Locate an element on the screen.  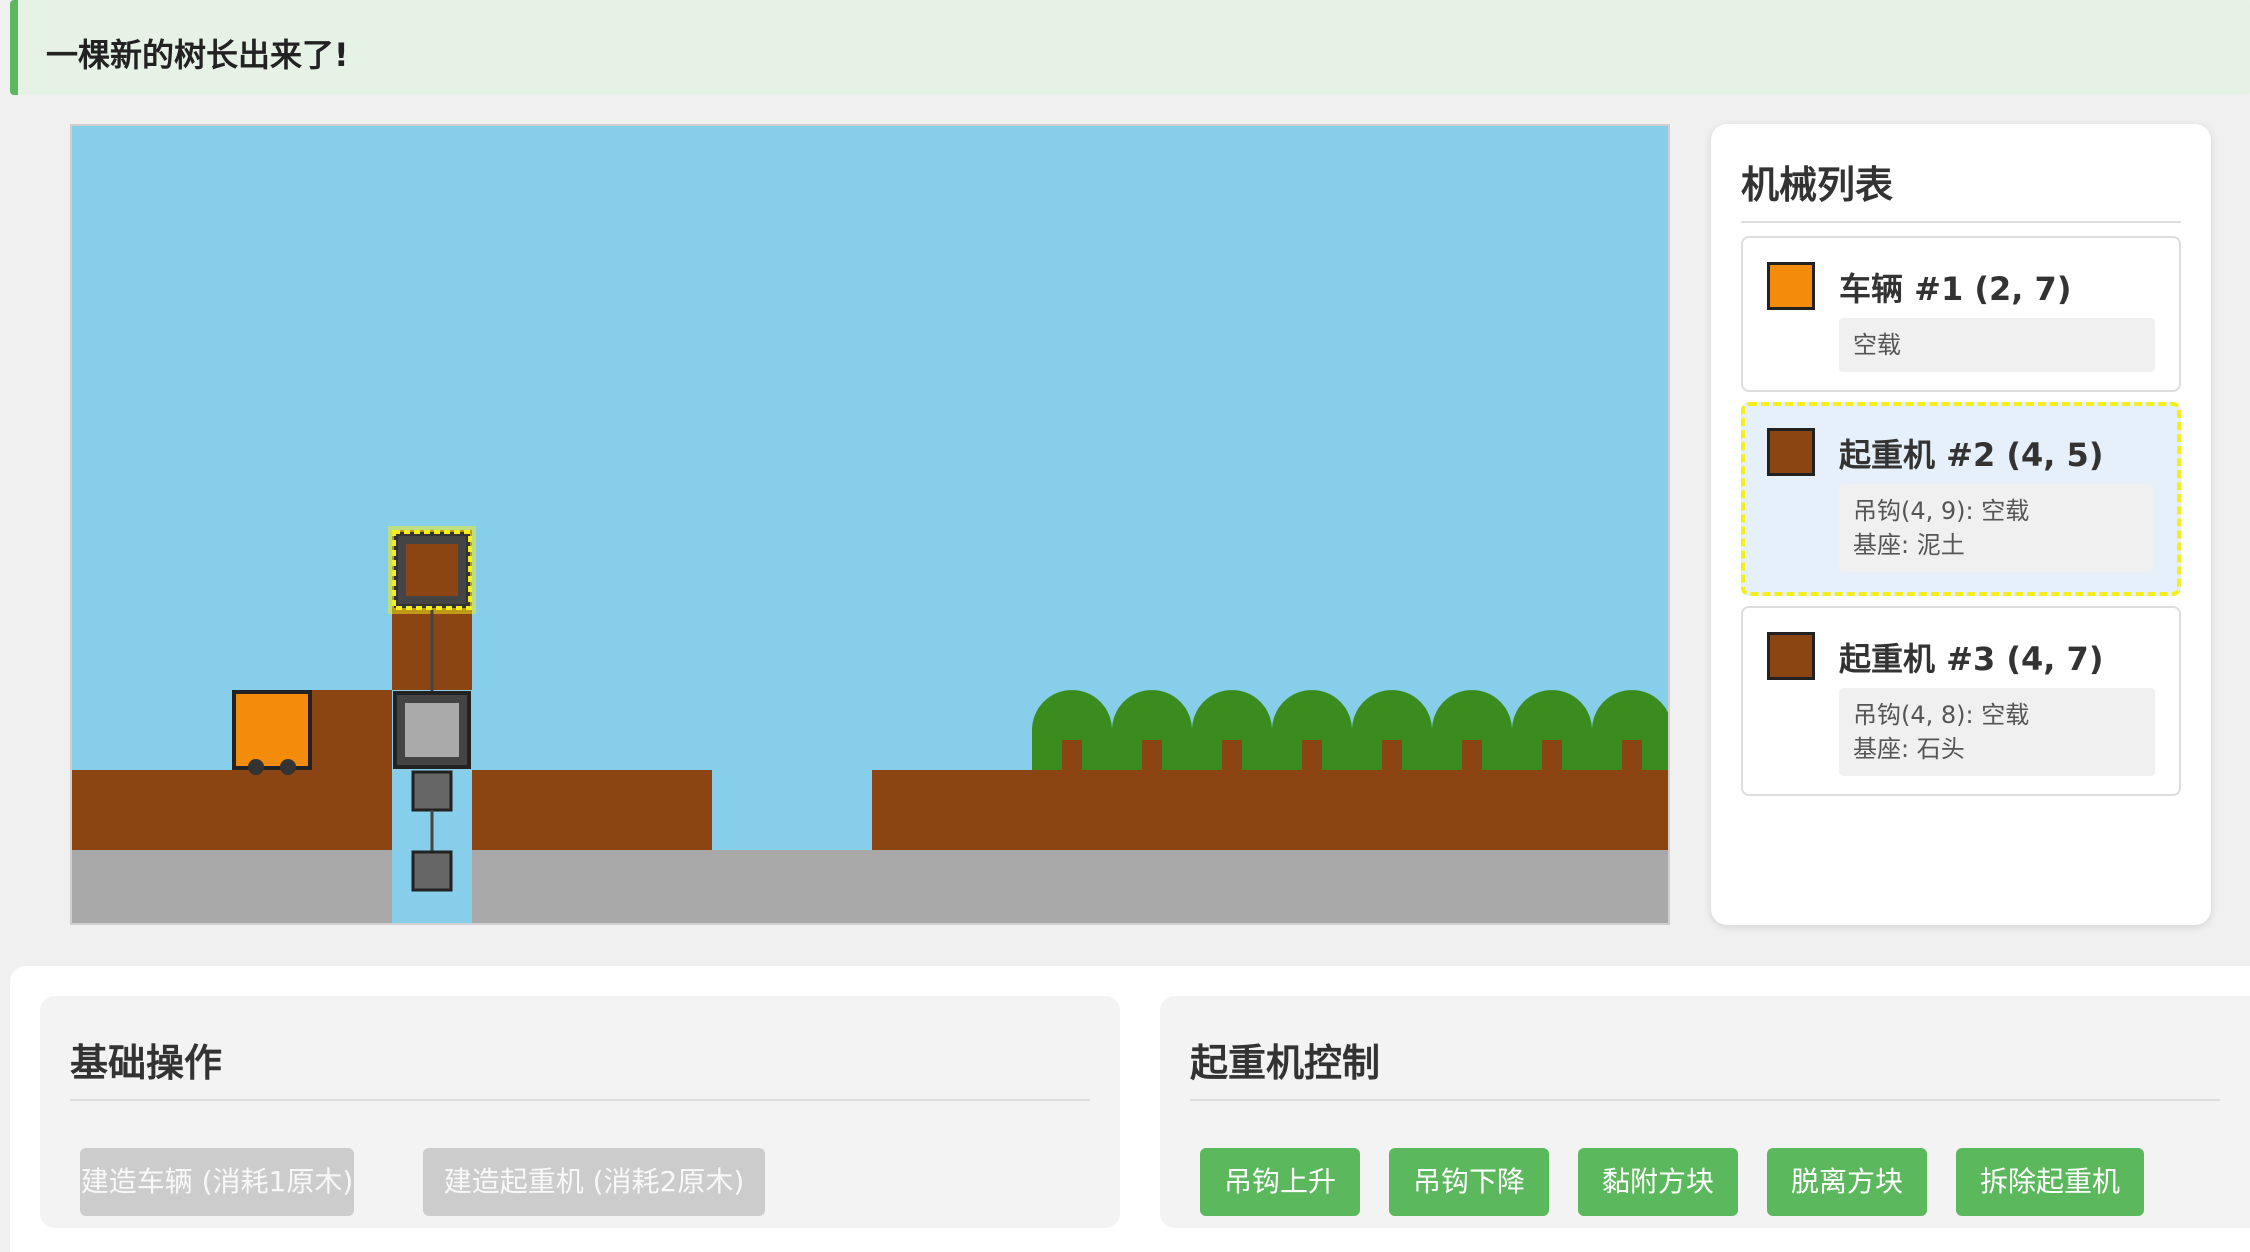
machine-detail: 空载 is located at coordinates (1997, 345).